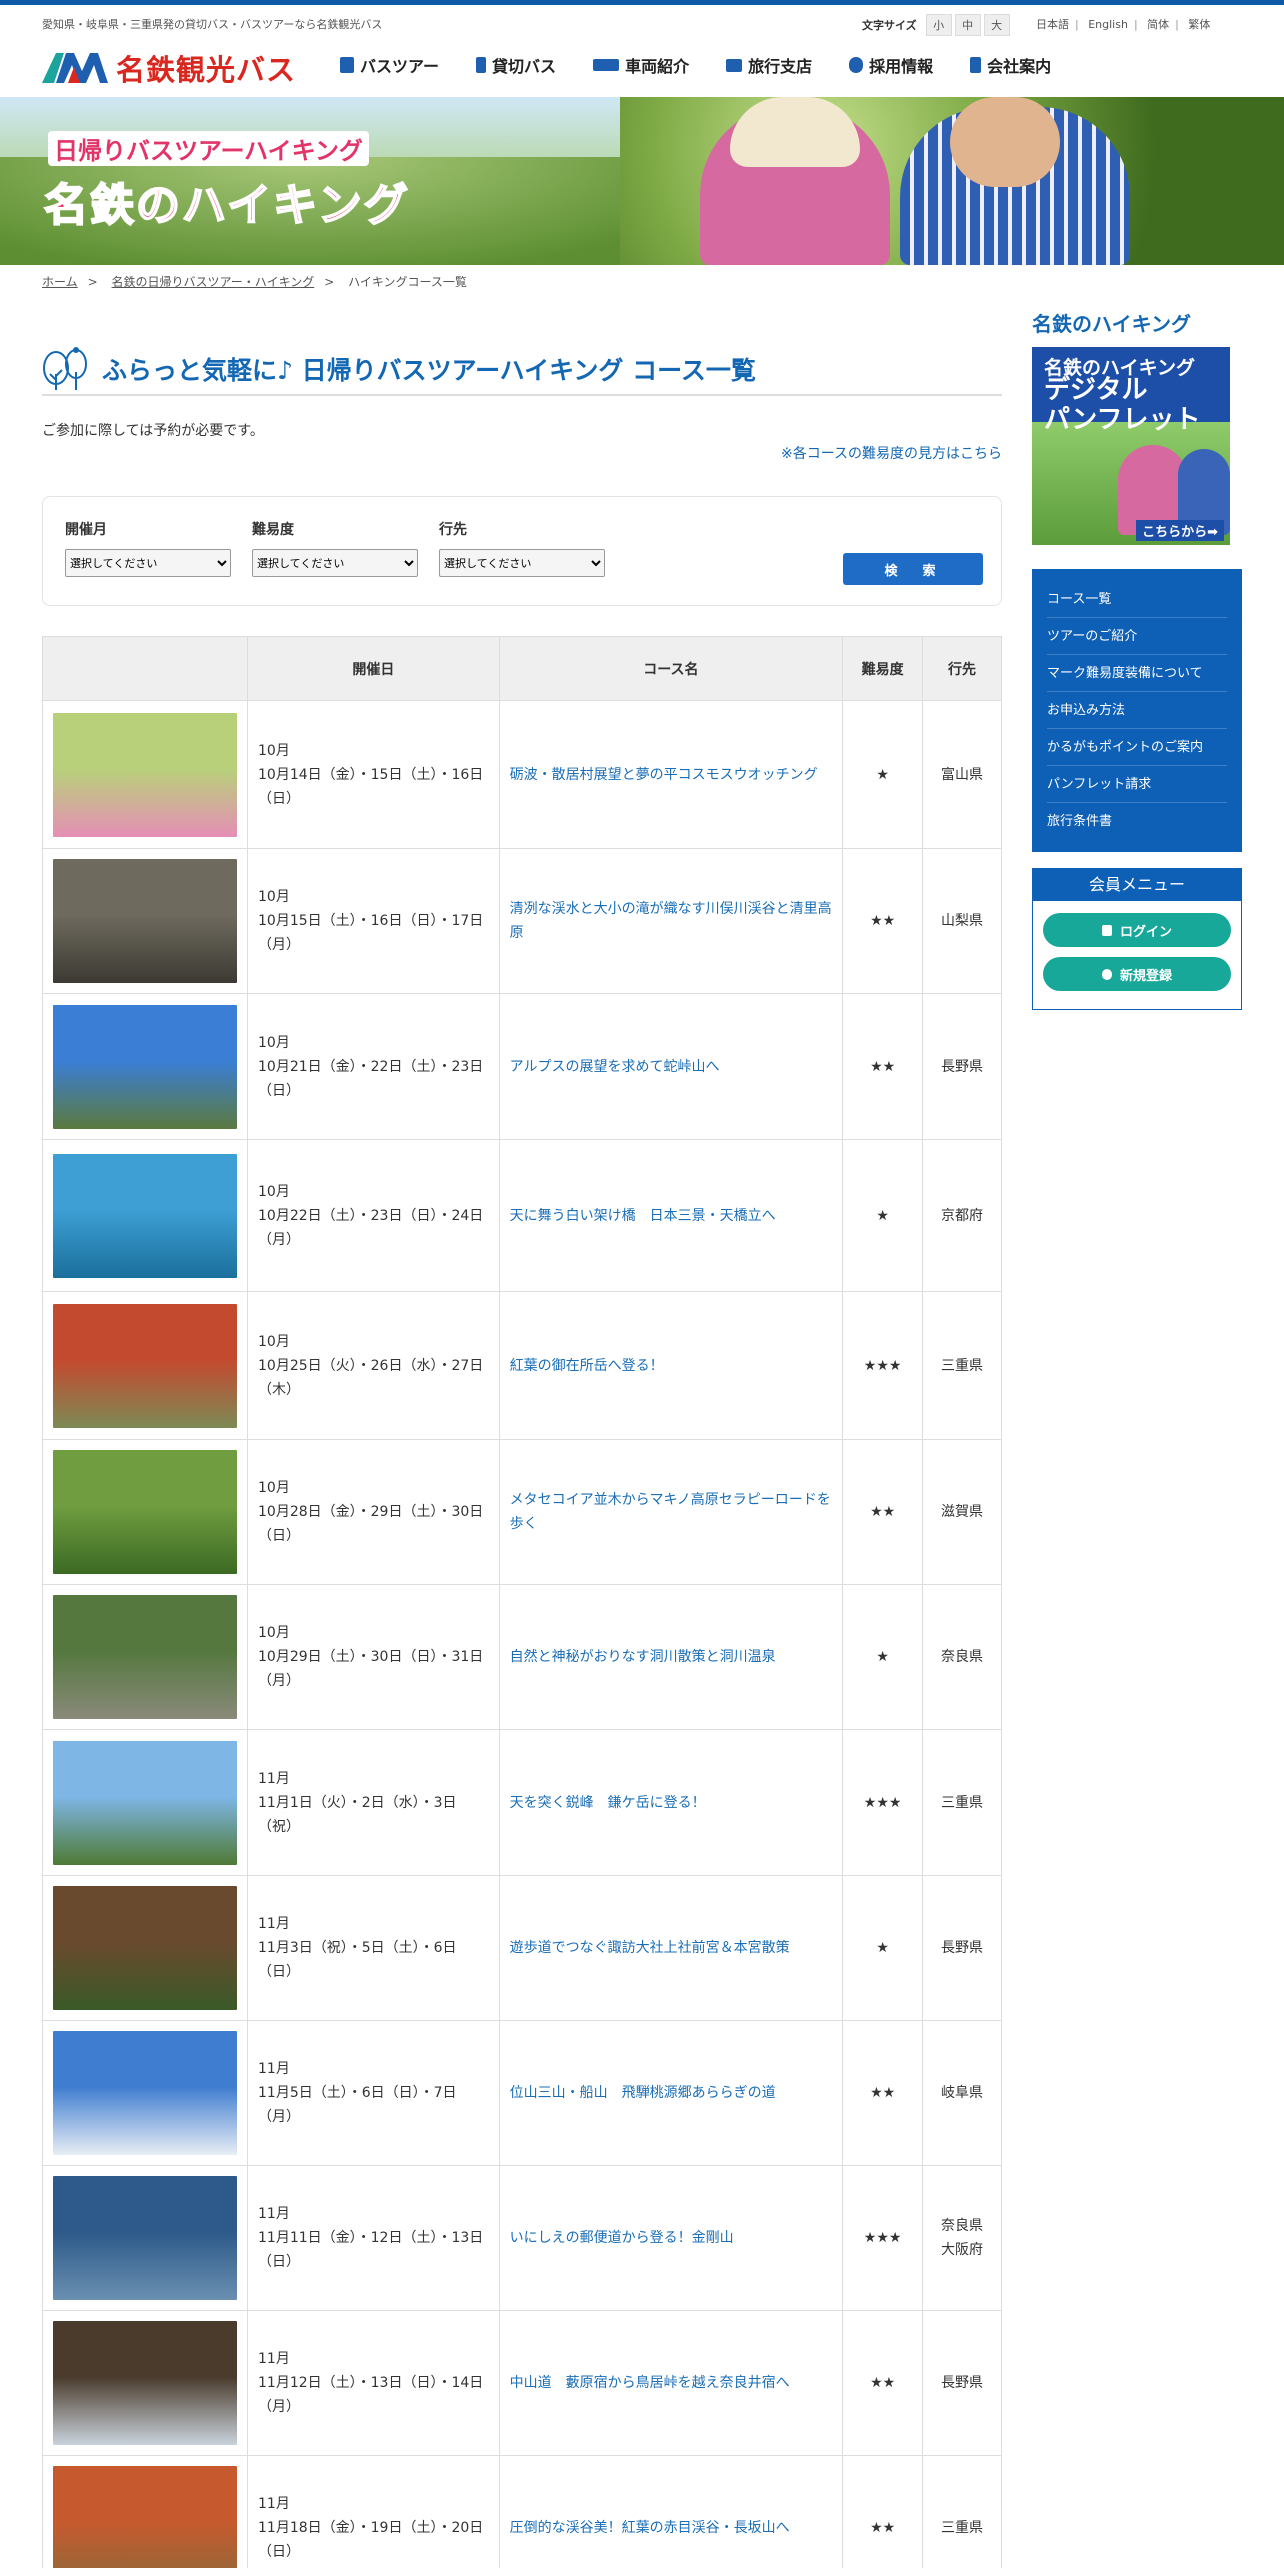 The width and height of the screenshot is (1284, 2568). I want to click on search-button: 検 索, so click(913, 569).